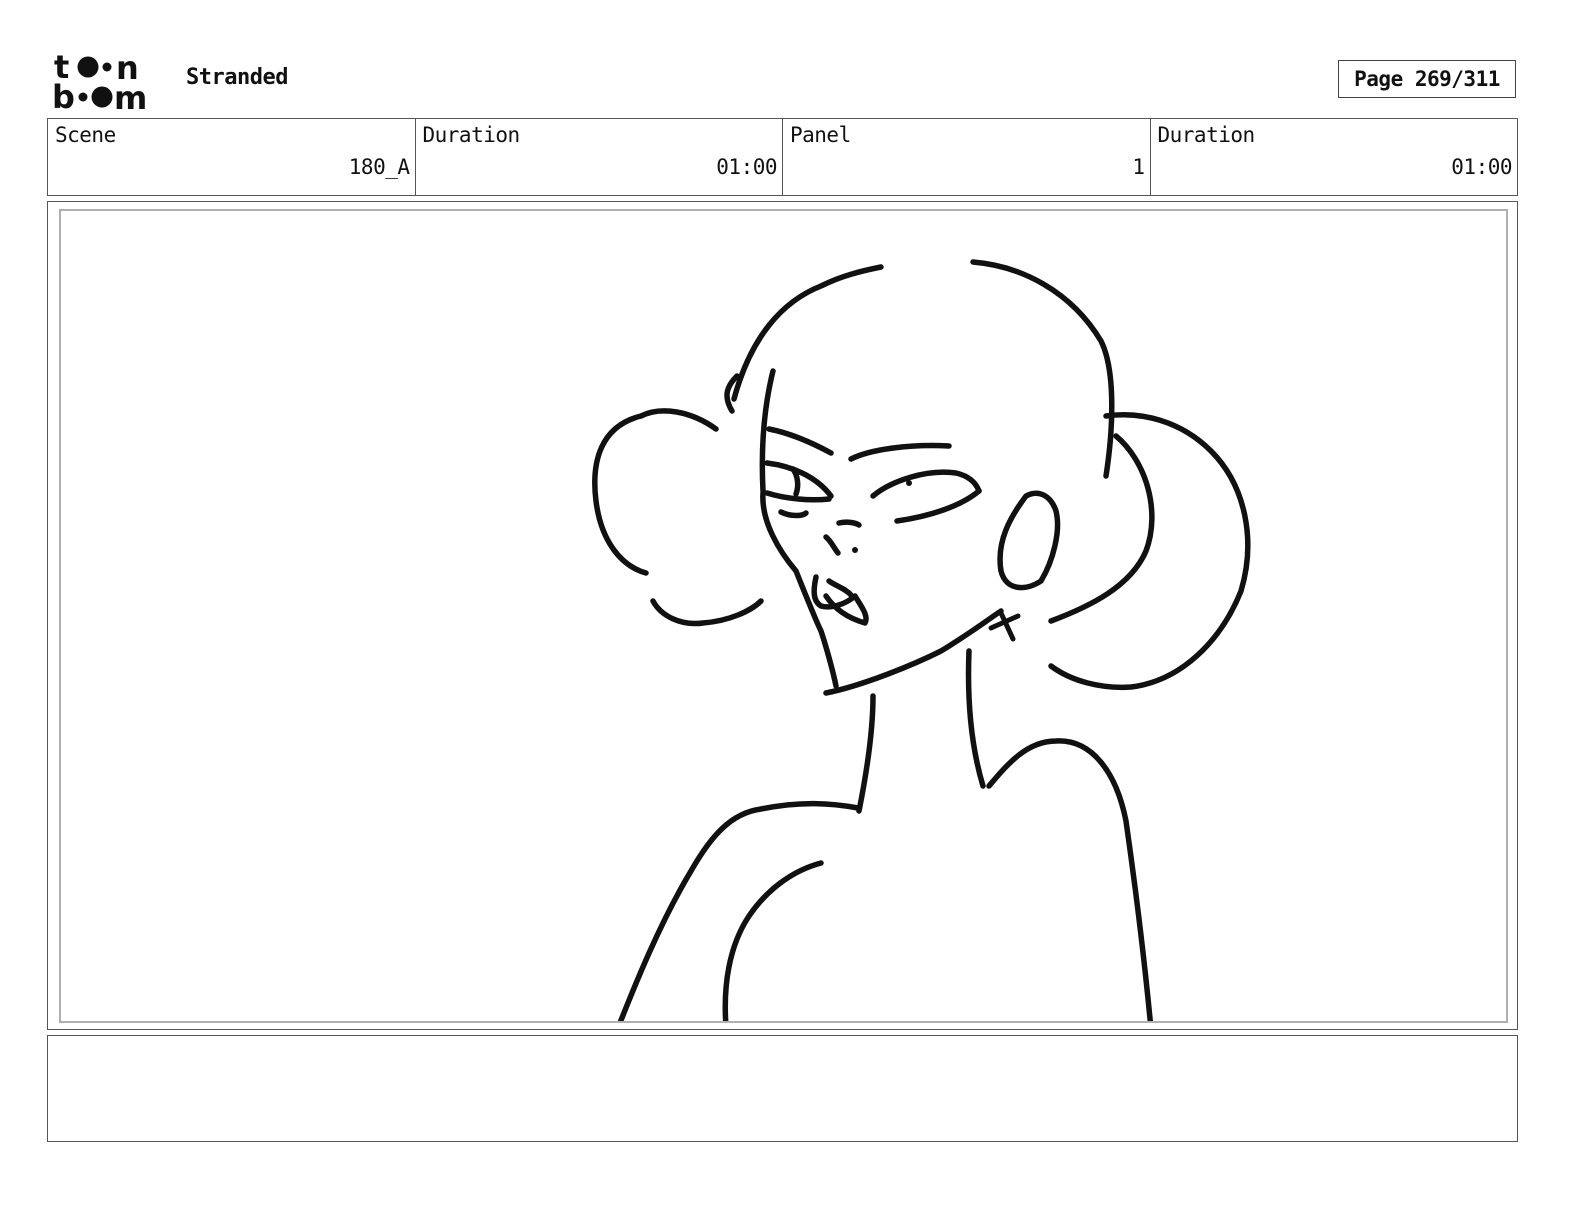 Image resolution: width=1584 pixels, height=1224 pixels. What do you see at coordinates (1206, 135) in the screenshot?
I see `panel-duration-label: Duration` at bounding box center [1206, 135].